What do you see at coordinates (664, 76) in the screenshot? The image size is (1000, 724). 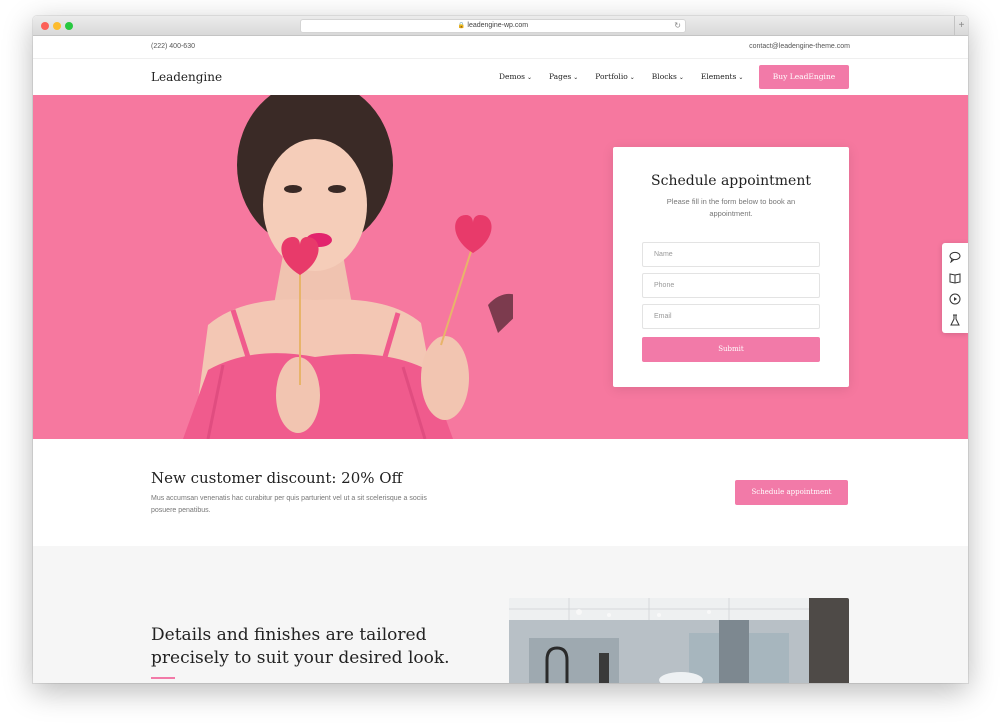 I see `nav-item-label: Blocks` at bounding box center [664, 76].